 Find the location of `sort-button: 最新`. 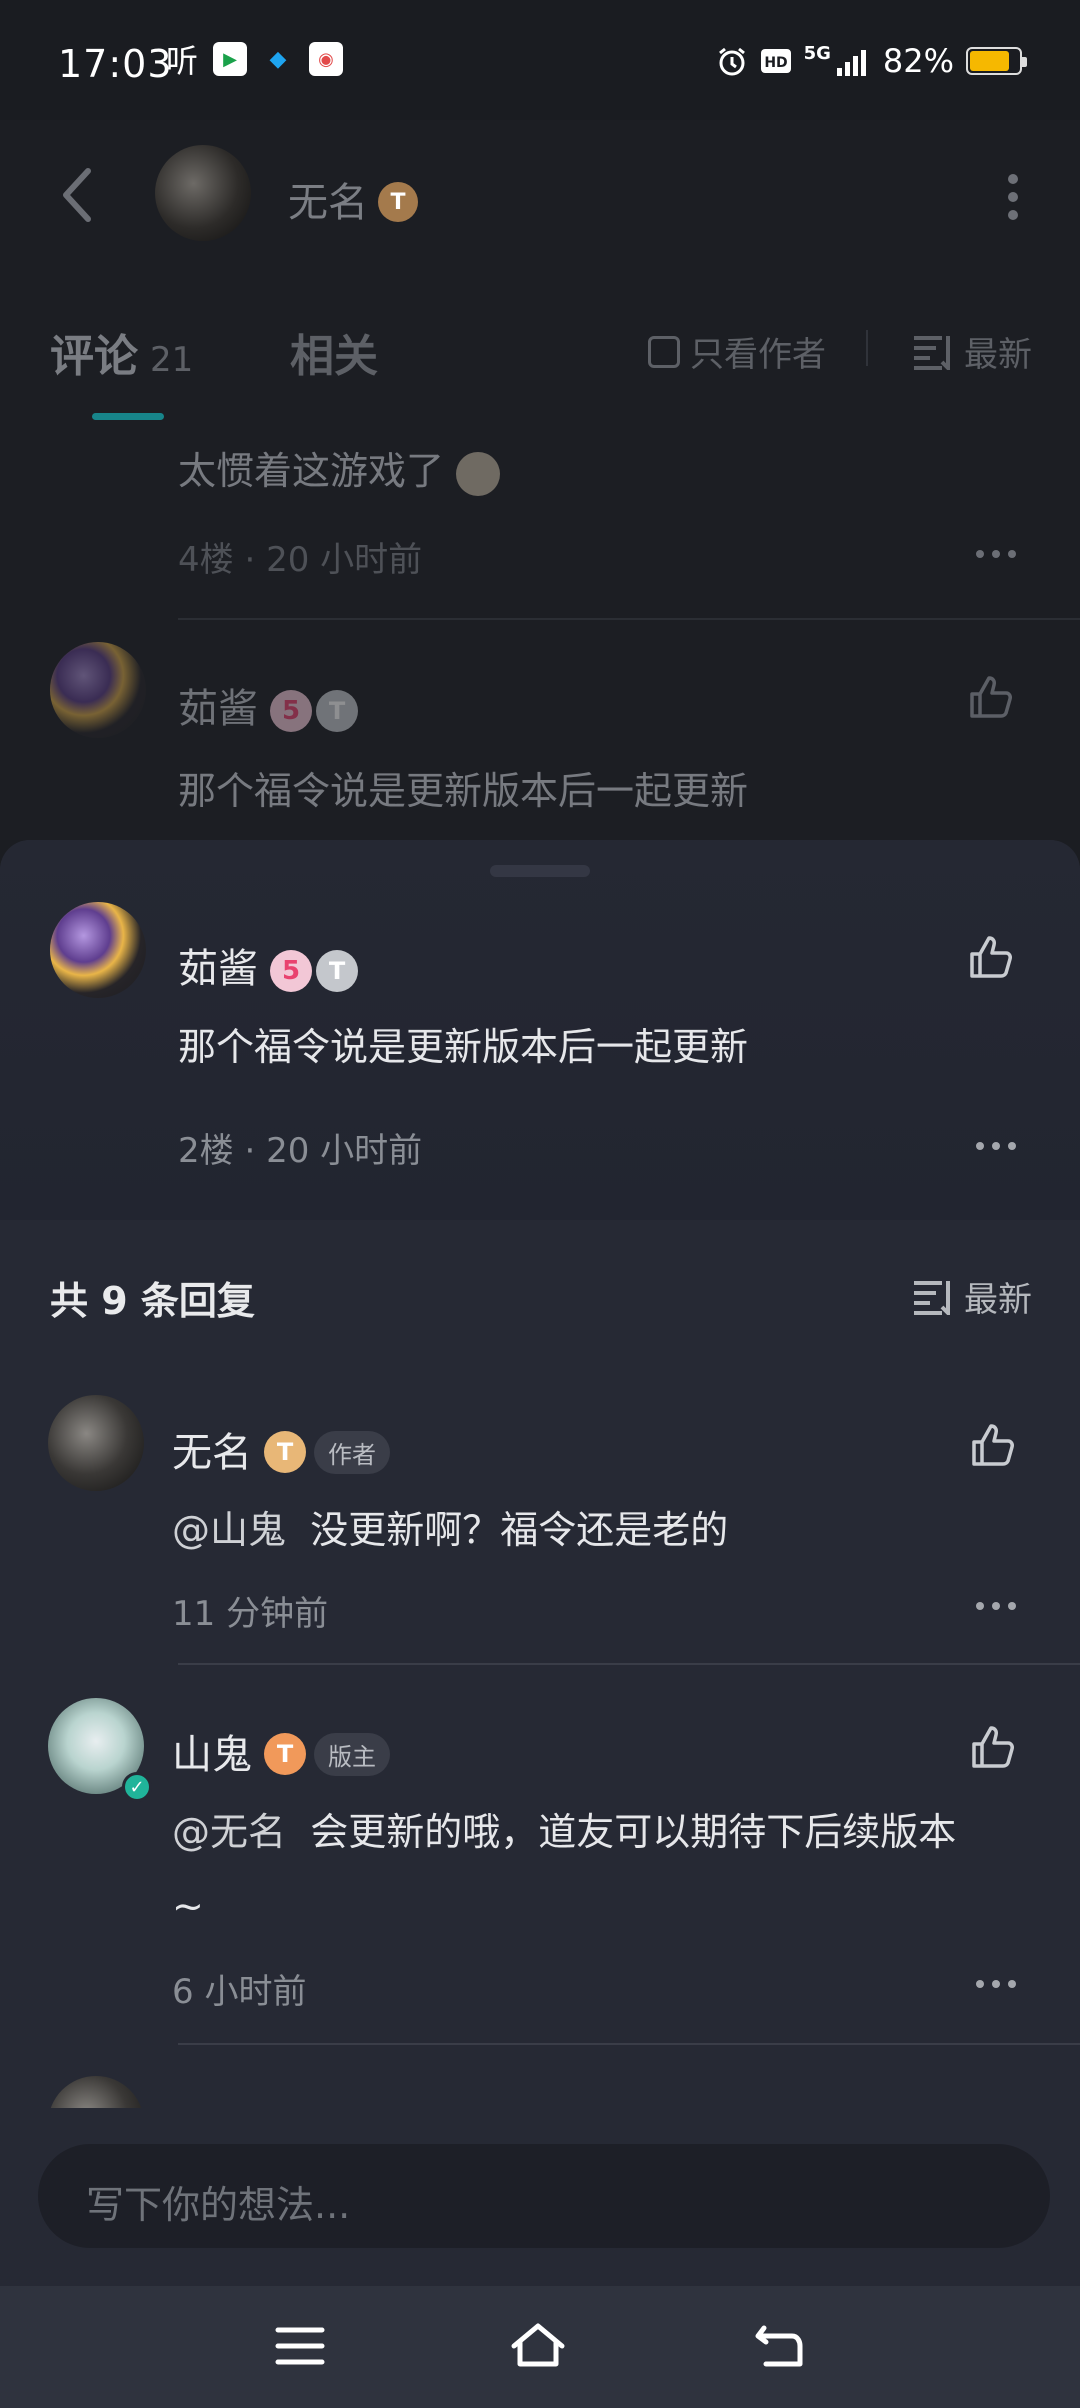

sort-button: 最新 is located at coordinates (972, 351).